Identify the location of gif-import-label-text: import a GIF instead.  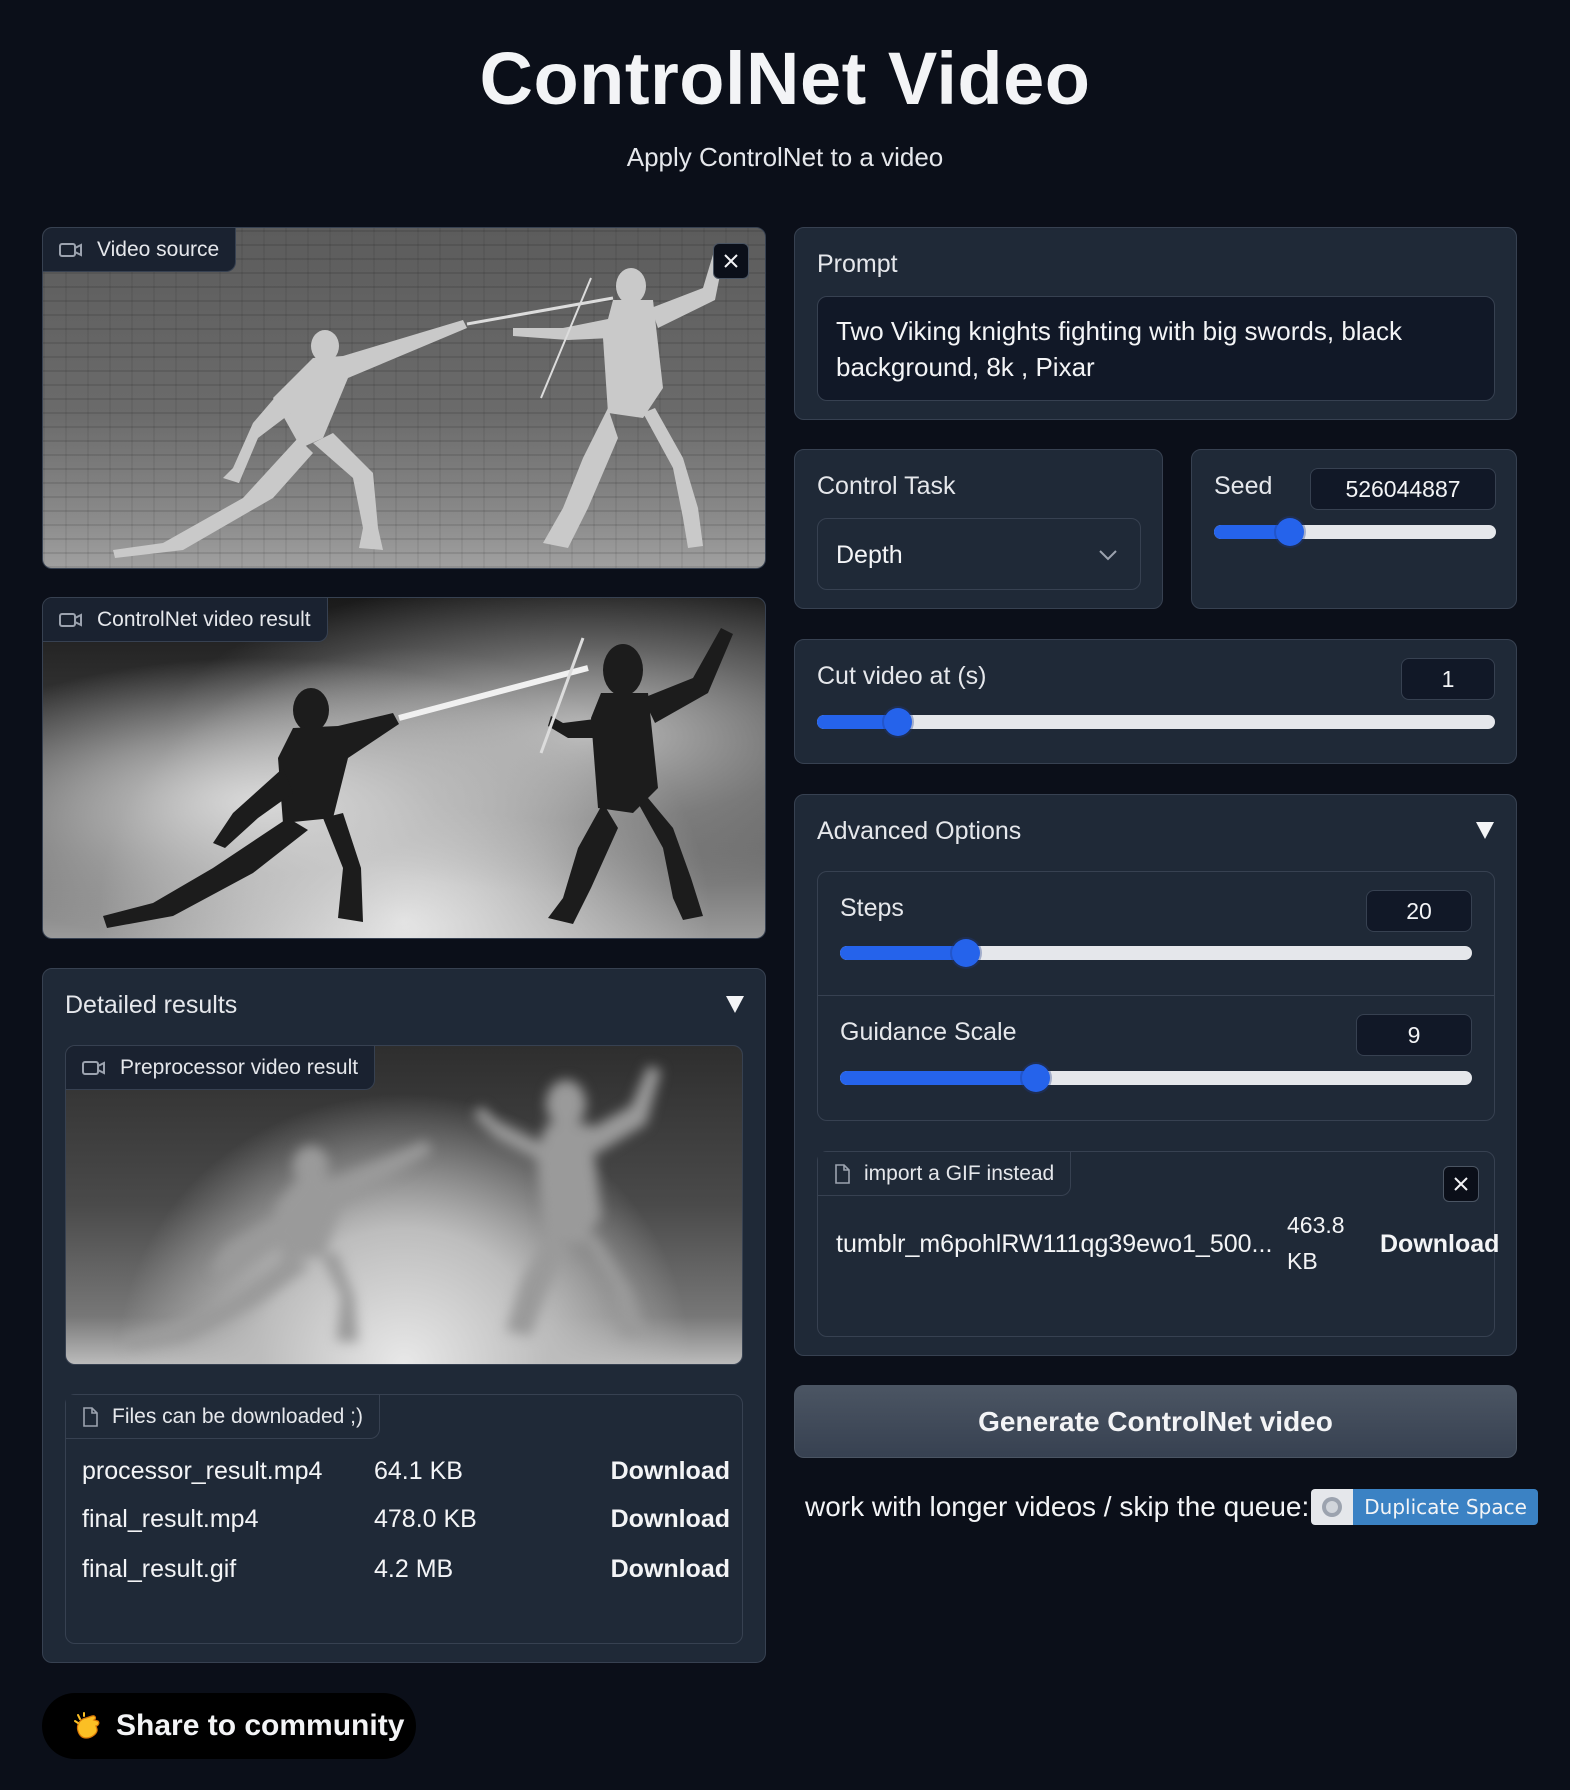
(959, 1173).